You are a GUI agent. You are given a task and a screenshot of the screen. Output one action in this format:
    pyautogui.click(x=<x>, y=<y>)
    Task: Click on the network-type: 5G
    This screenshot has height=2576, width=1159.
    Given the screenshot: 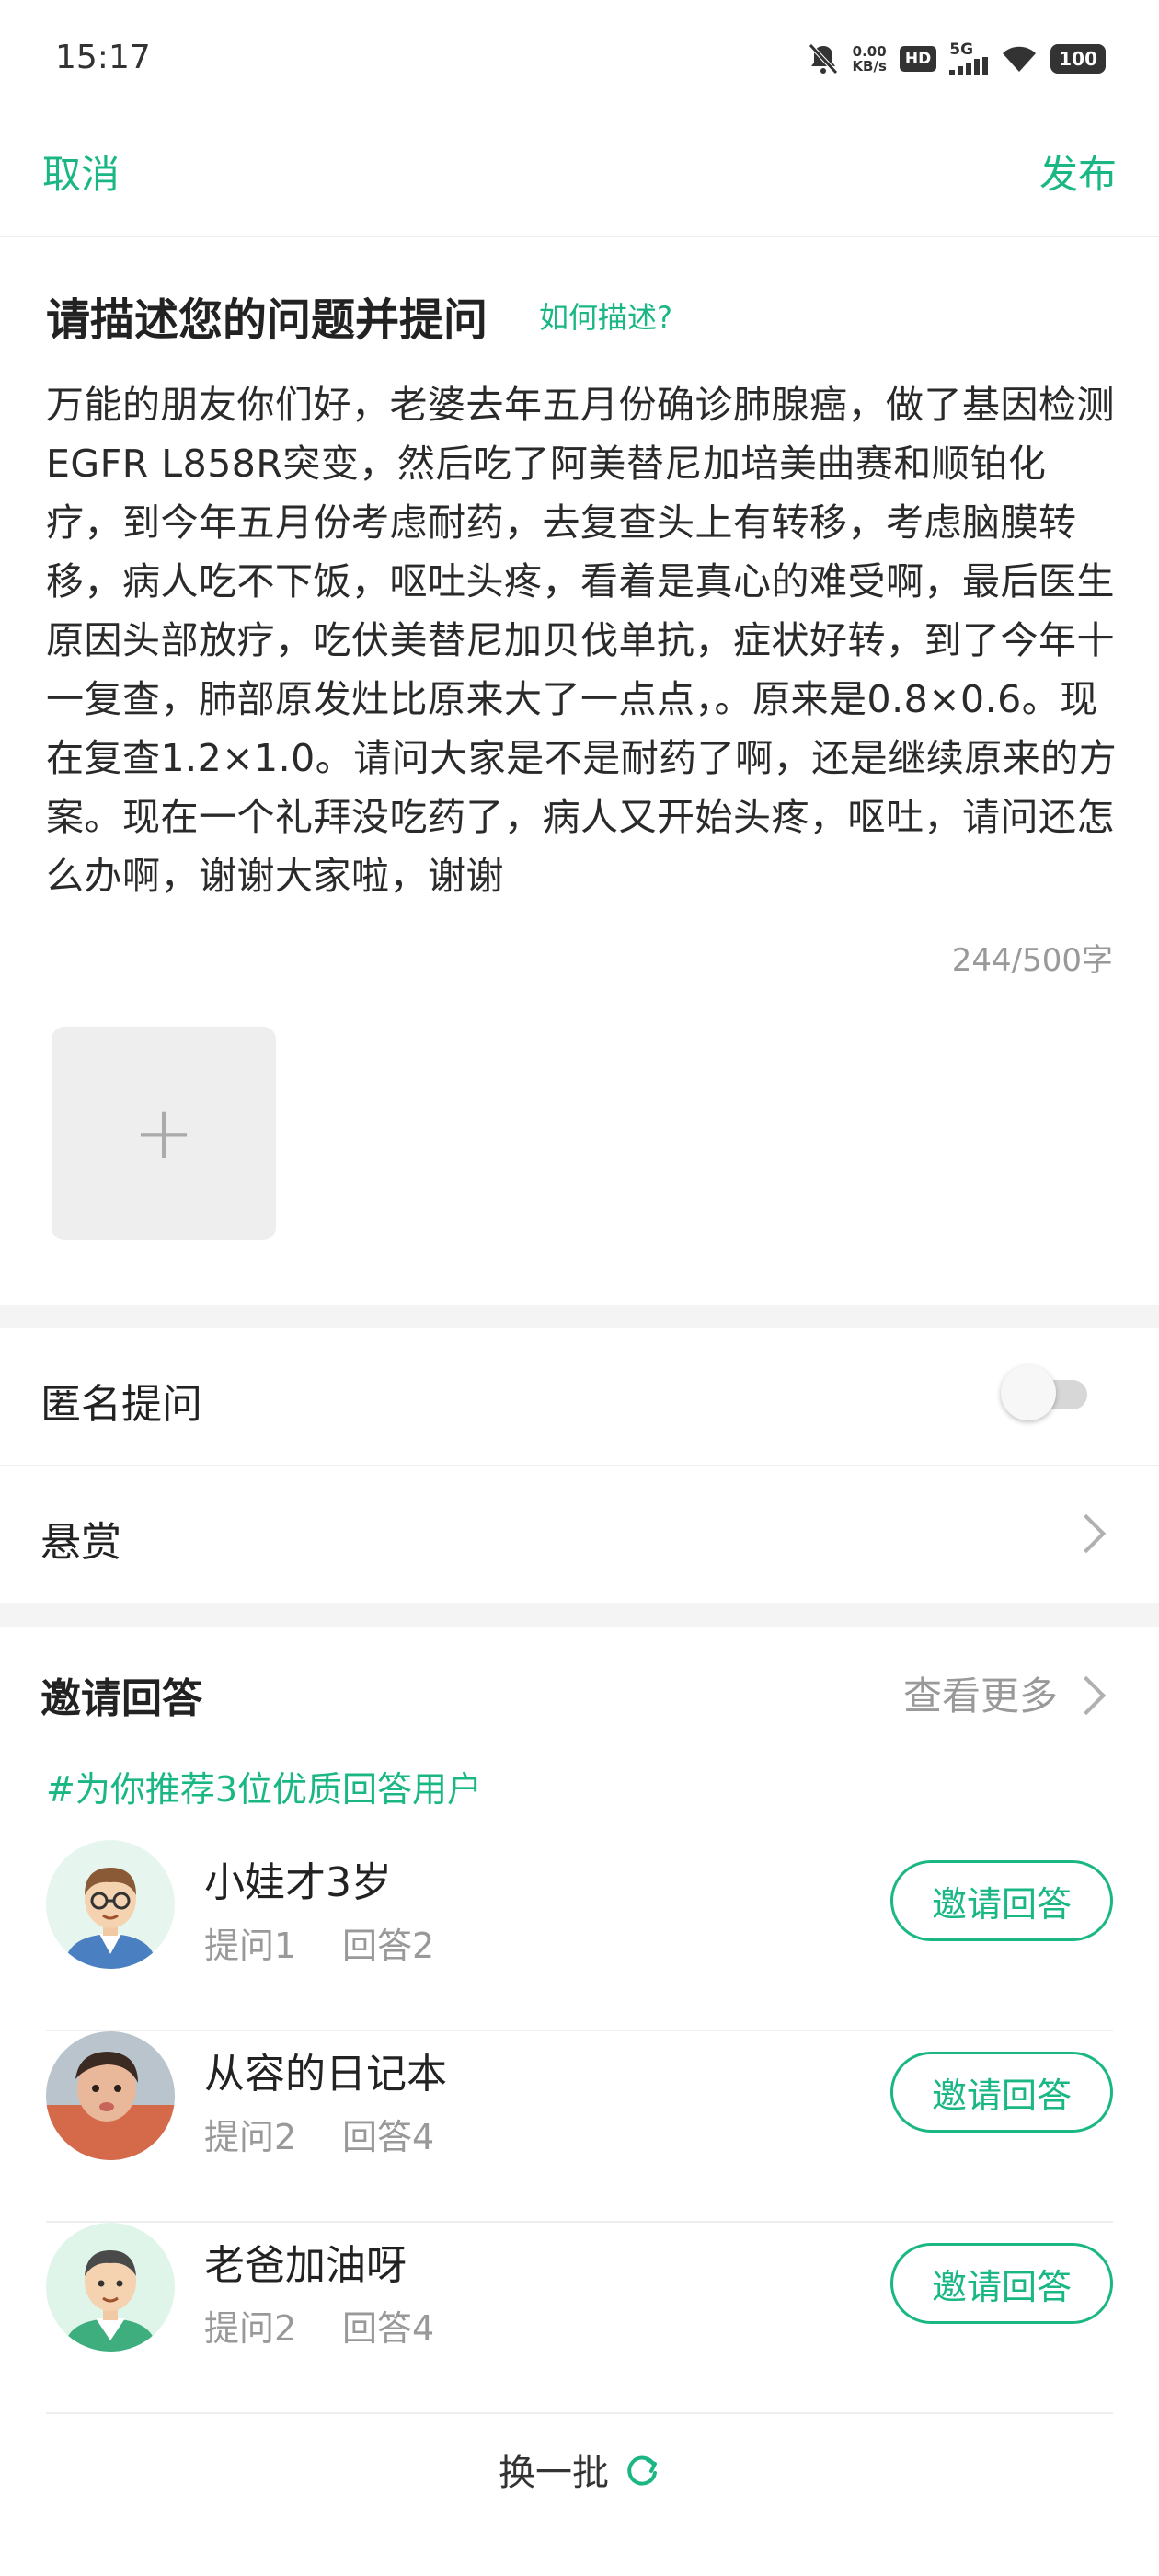 What is the action you would take?
    pyautogui.click(x=961, y=49)
    